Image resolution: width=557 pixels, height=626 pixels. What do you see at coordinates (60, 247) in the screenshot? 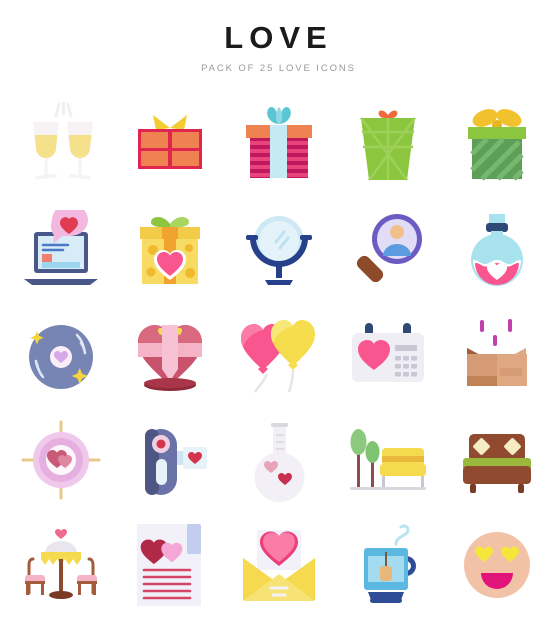
I see `laptop-love-chat-icon` at bounding box center [60, 247].